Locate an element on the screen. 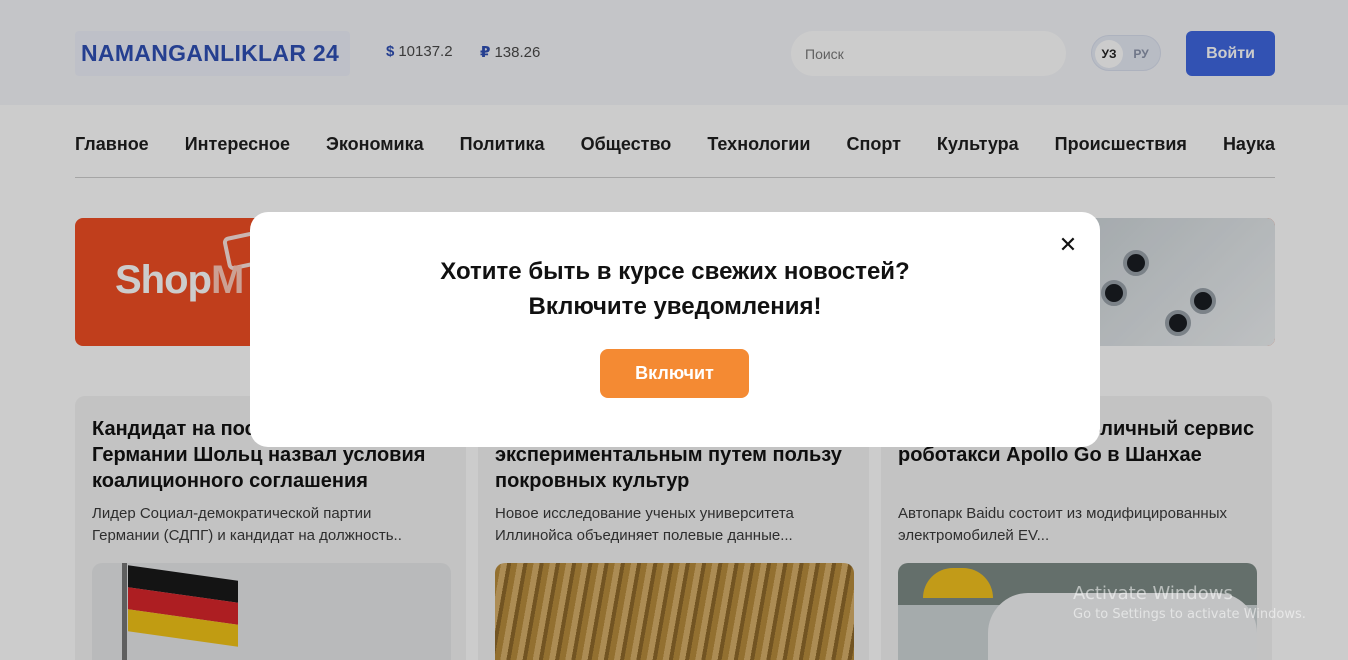 The width and height of the screenshot is (1348, 660). modal-title-line1: Хотите быть в курсе свежих новостей? is located at coordinates (675, 271).